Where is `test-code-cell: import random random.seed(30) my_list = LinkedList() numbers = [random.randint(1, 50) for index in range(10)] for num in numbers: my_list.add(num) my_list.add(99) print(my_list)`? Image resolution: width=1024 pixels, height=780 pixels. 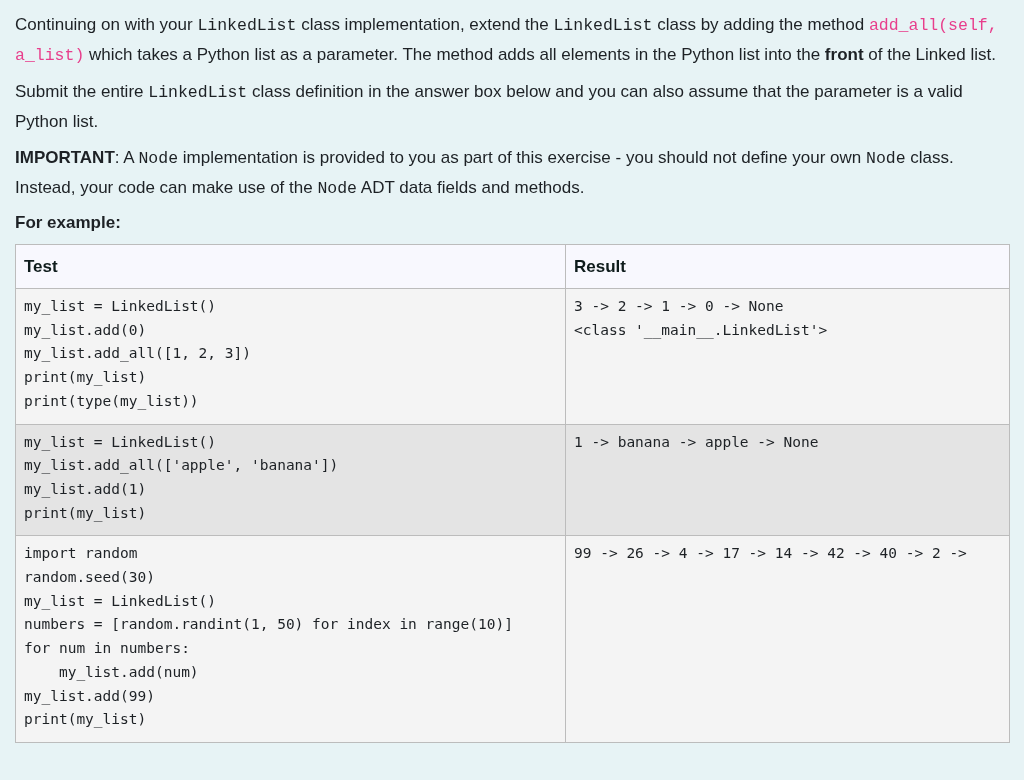
test-code-cell: import random random.seed(30) my_list = LinkedList() numbers = [random.randint(1, 50) for index in range(10)] for num in numbers: my_list.add(num) my_list.add(99) print(my_list) is located at coordinates (290, 639).